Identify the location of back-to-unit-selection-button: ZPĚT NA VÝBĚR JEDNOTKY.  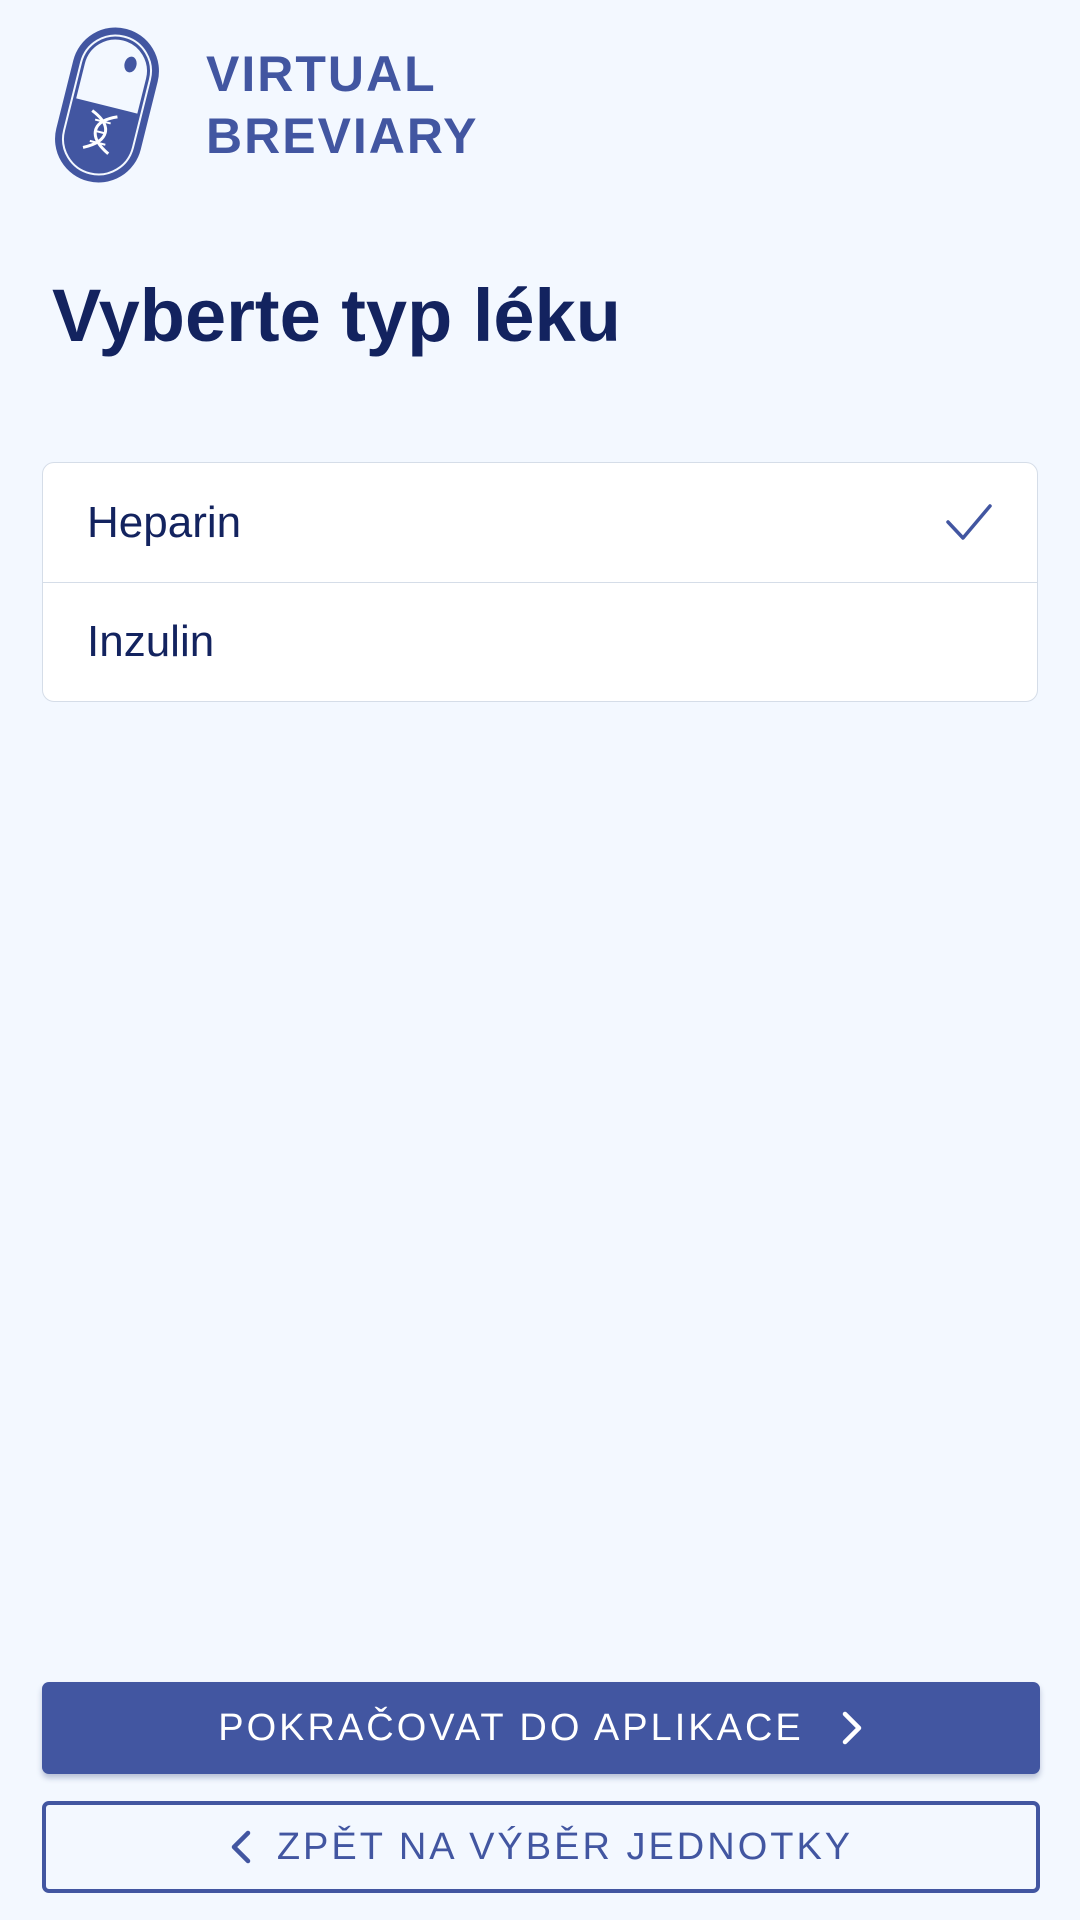
(541, 1847).